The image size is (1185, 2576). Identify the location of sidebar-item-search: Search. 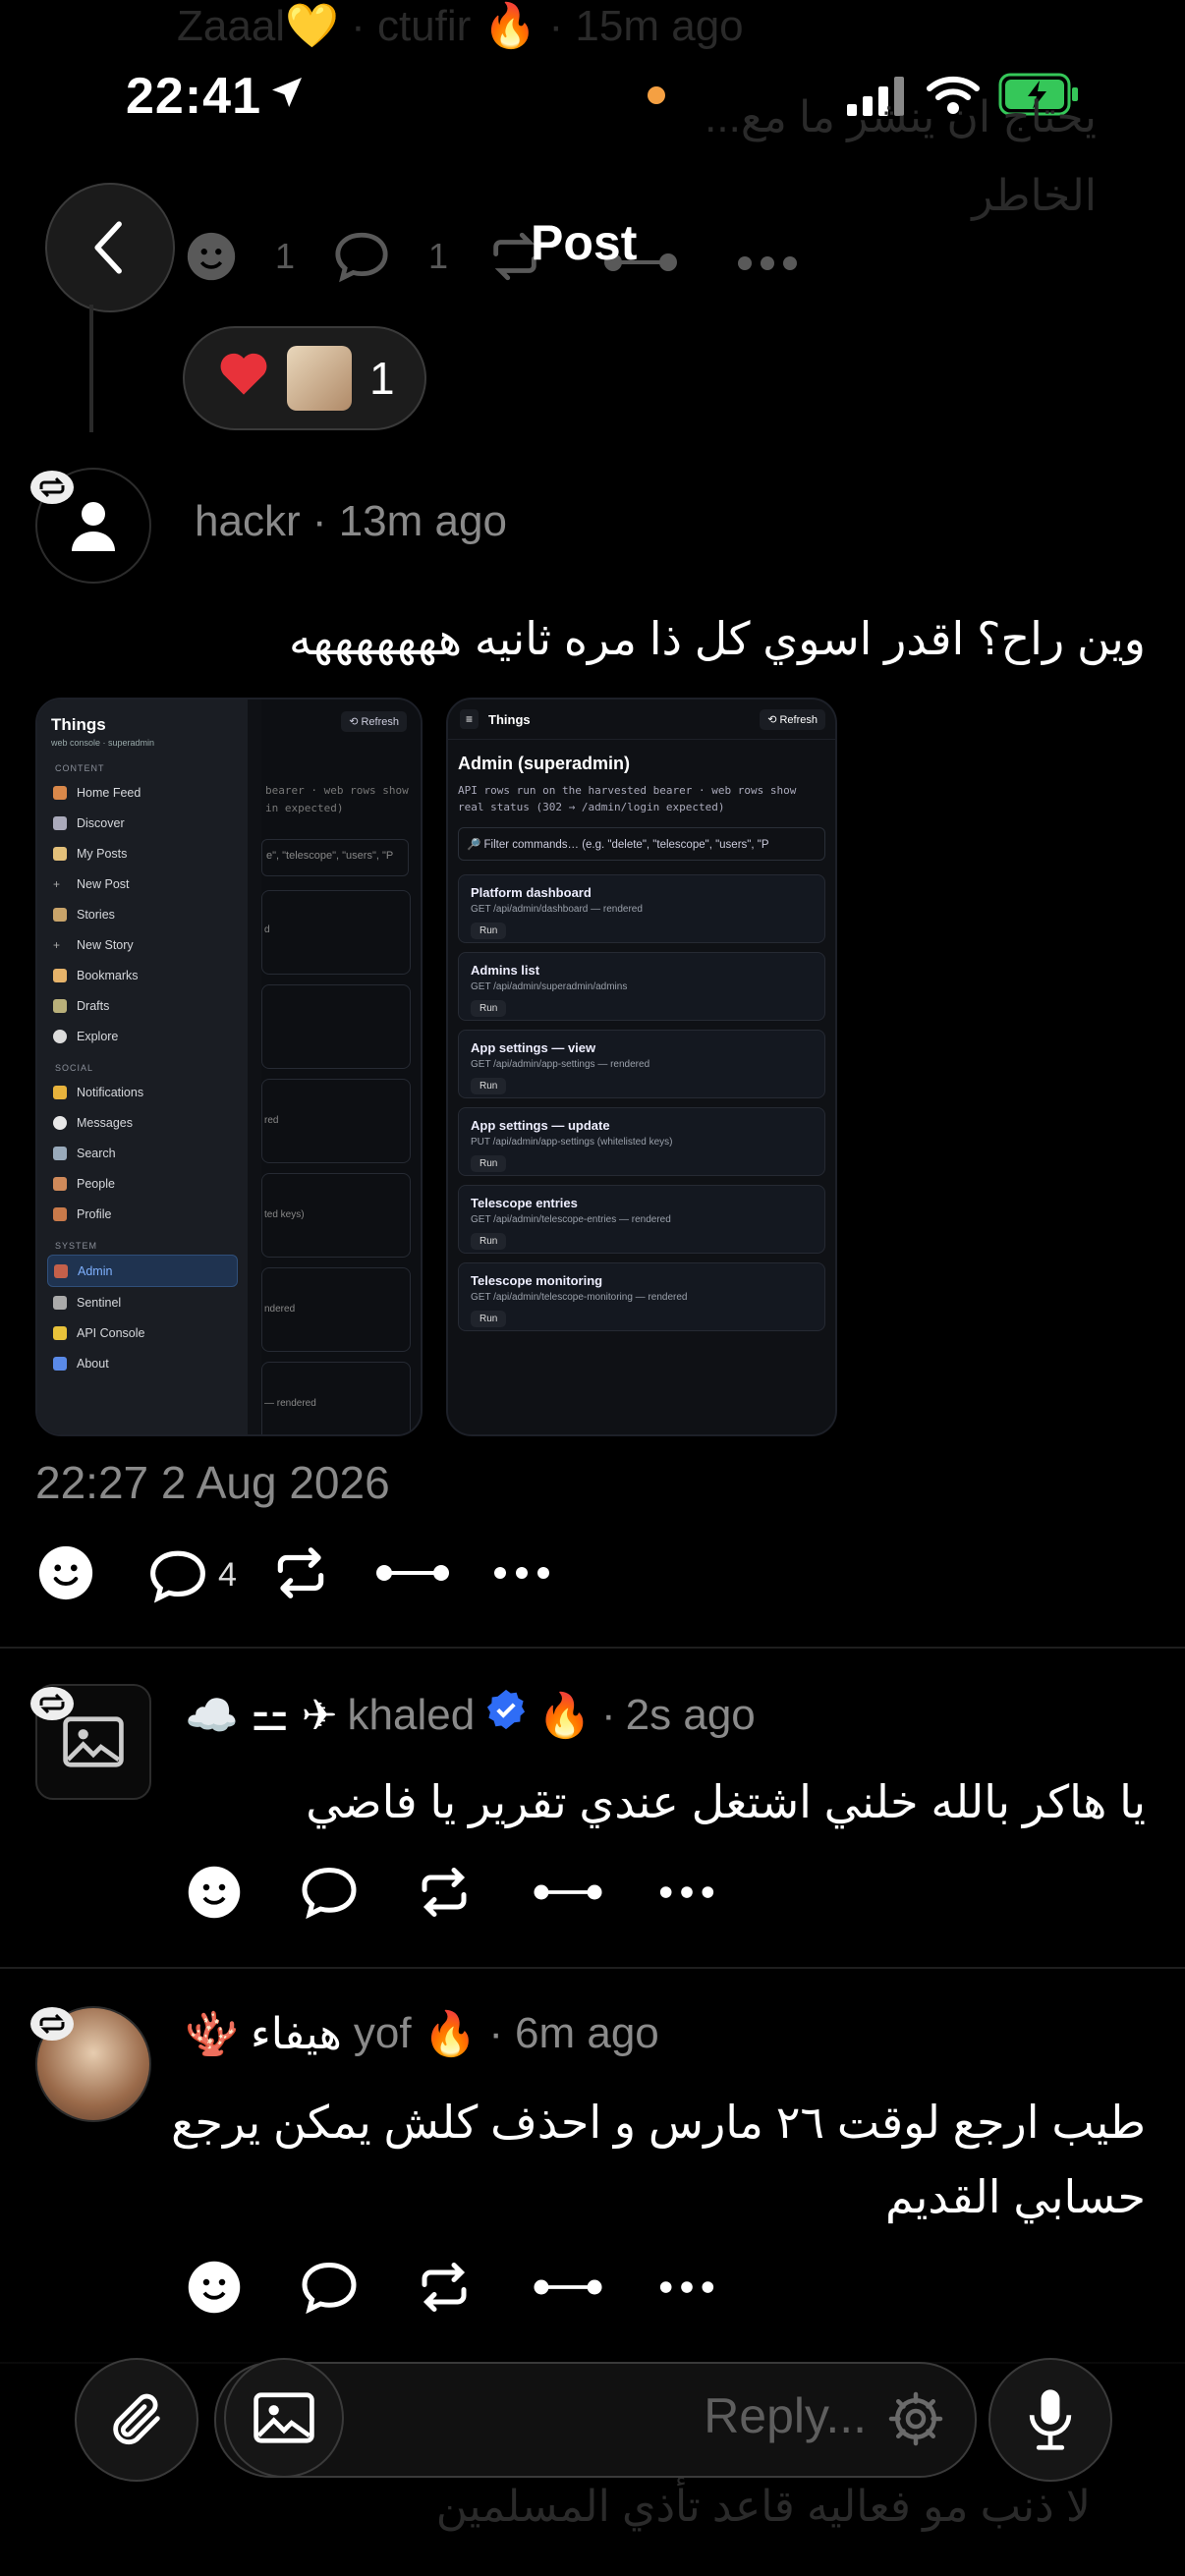
(142, 1153).